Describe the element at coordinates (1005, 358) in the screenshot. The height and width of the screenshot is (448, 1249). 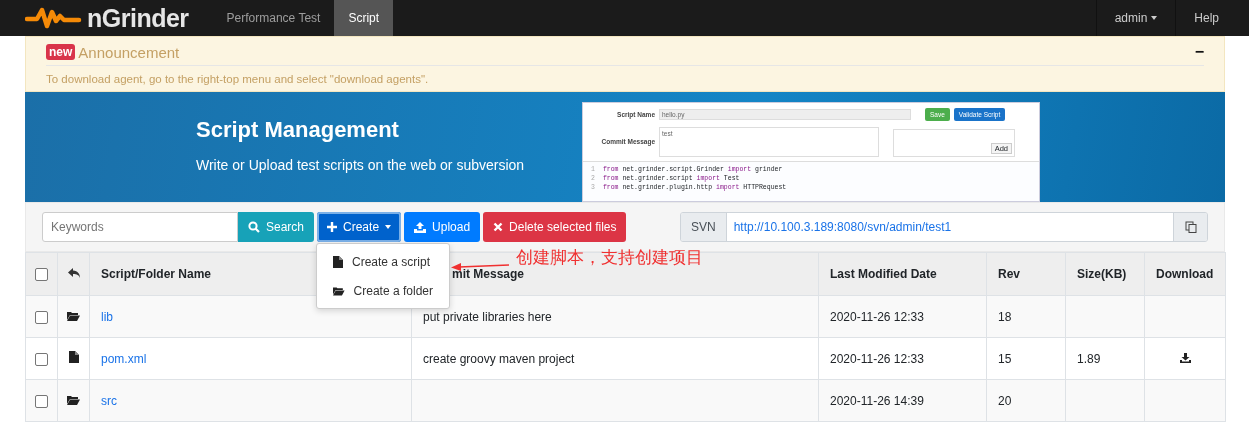
I see `table-cell: 15` at that location.